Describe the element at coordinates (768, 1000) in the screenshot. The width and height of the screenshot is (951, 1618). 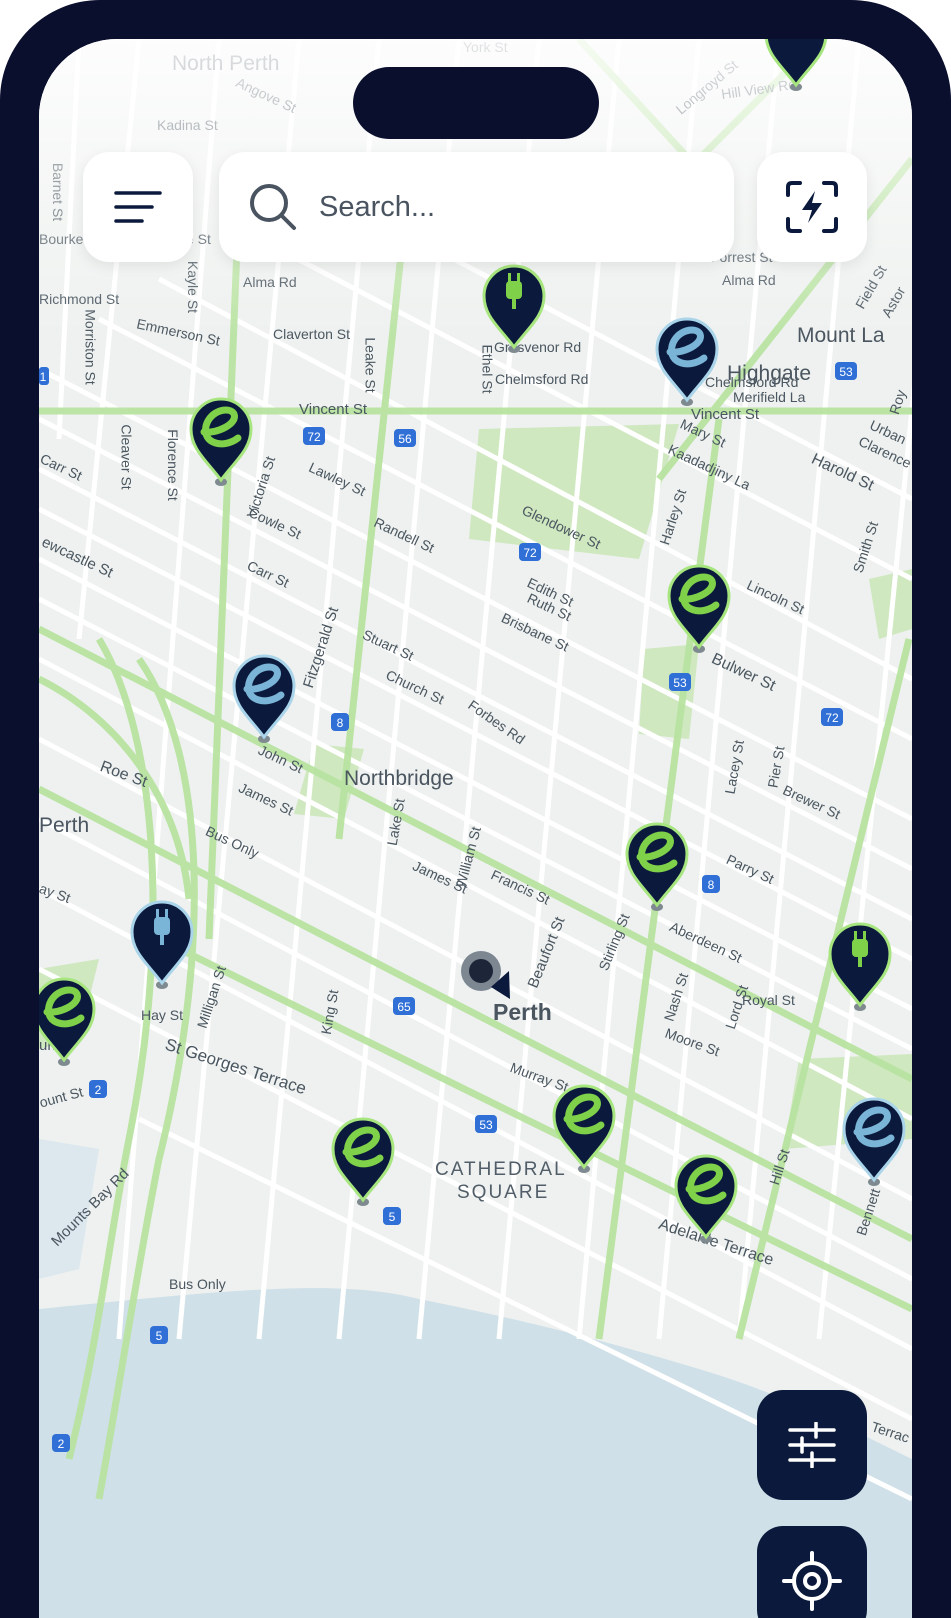
I see `street-label: Royal St` at that location.